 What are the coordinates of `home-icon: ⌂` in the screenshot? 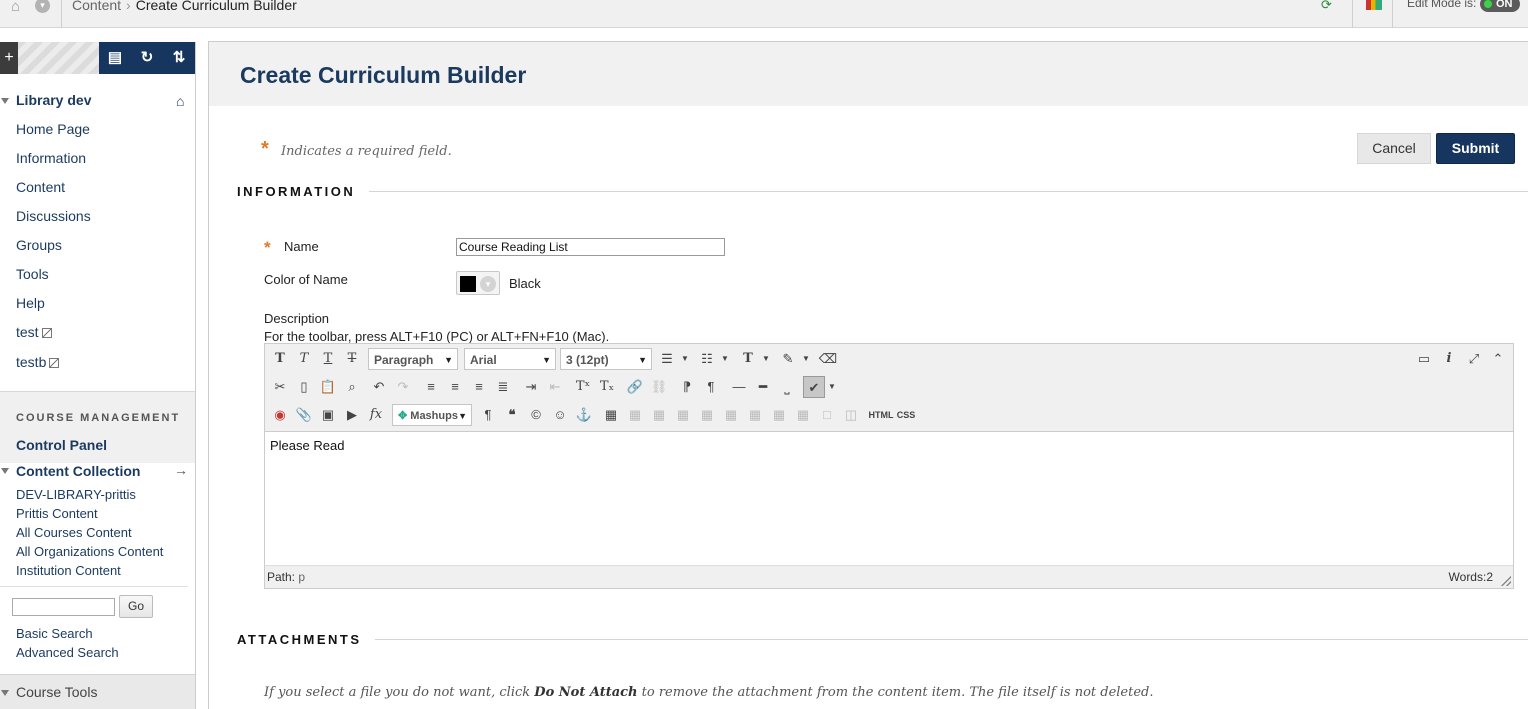 It's located at (15, 7).